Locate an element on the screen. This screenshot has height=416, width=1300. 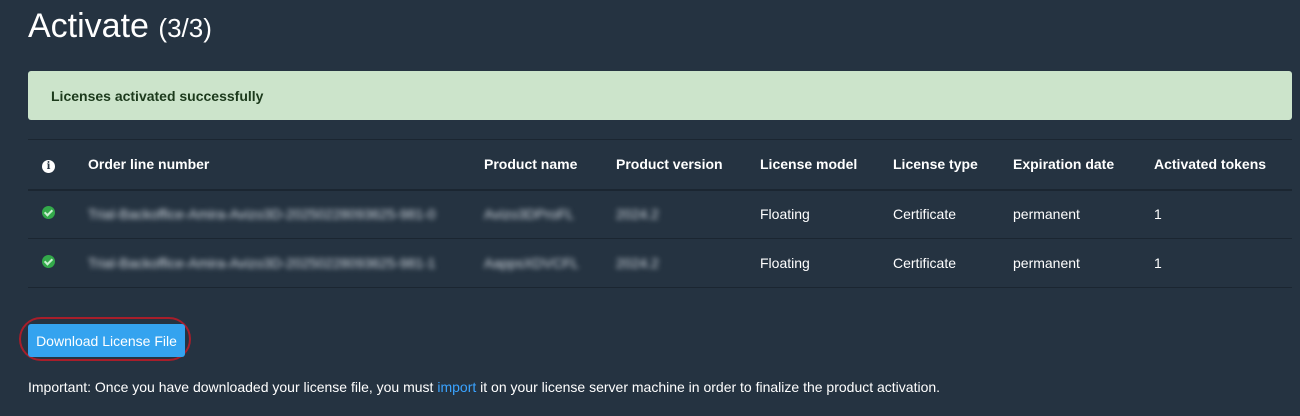
product-name-value: Avizo3DProFL is located at coordinates (529, 214).